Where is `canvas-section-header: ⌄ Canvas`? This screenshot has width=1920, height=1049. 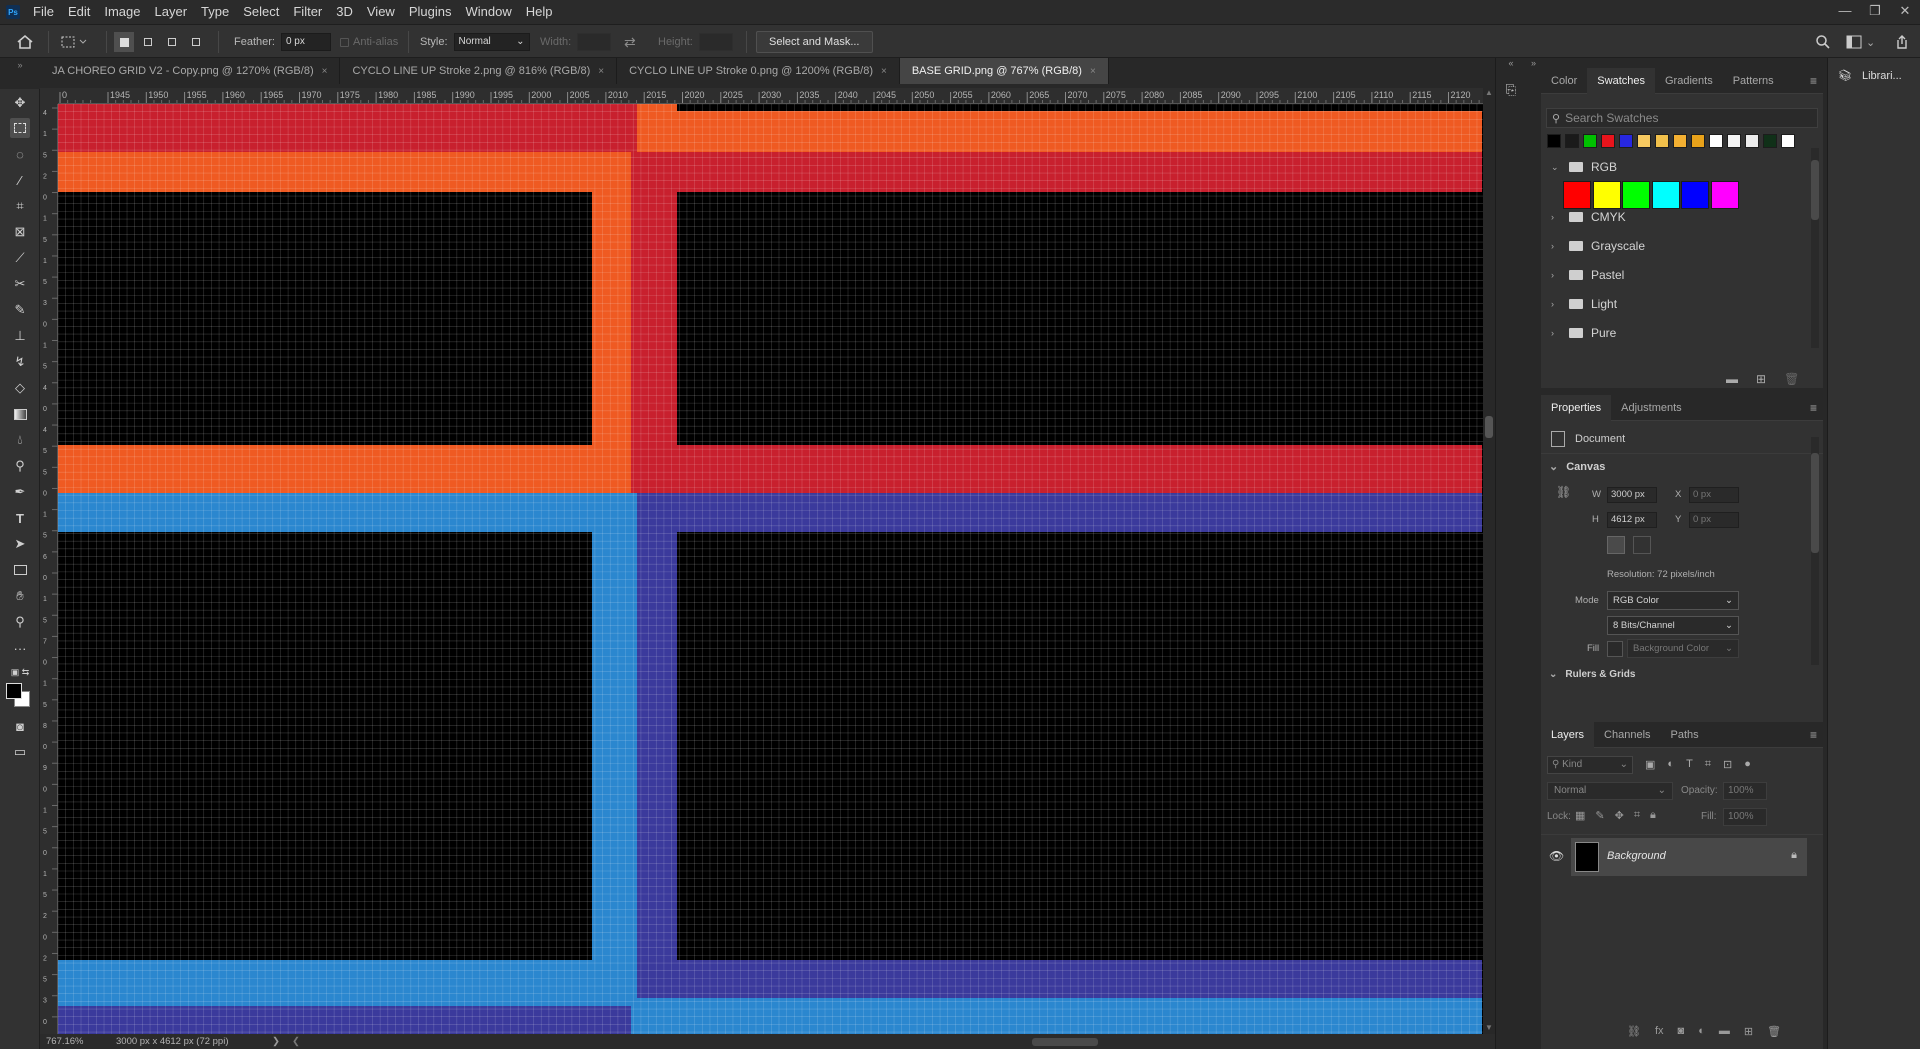 canvas-section-header: ⌄ Canvas is located at coordinates (1577, 467).